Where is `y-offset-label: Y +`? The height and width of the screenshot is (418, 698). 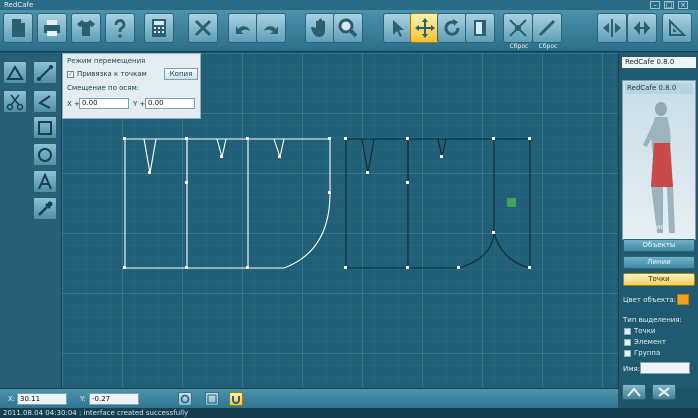
y-offset-label: Y + is located at coordinates (139, 104).